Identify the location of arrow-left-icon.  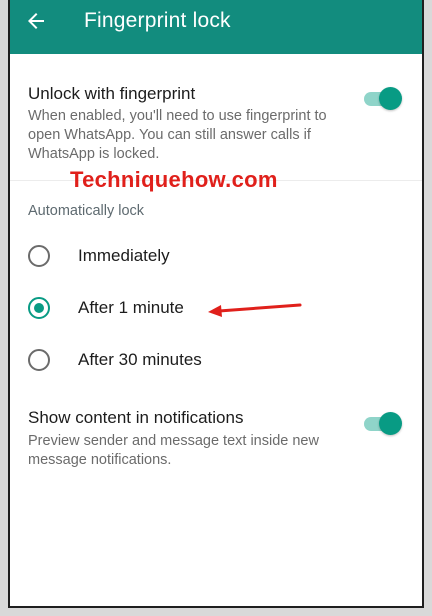
(36, 21).